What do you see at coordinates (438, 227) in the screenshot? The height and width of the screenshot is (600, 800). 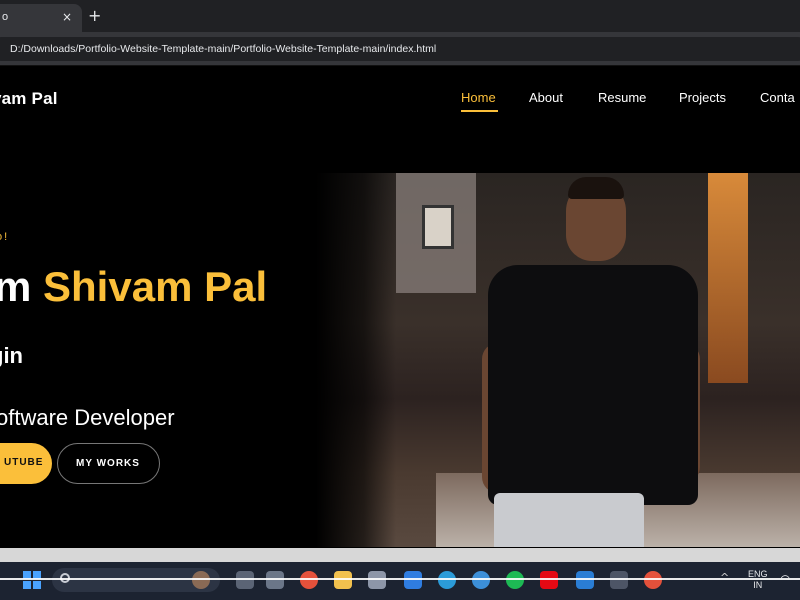 I see `photo-wall-frame` at bounding box center [438, 227].